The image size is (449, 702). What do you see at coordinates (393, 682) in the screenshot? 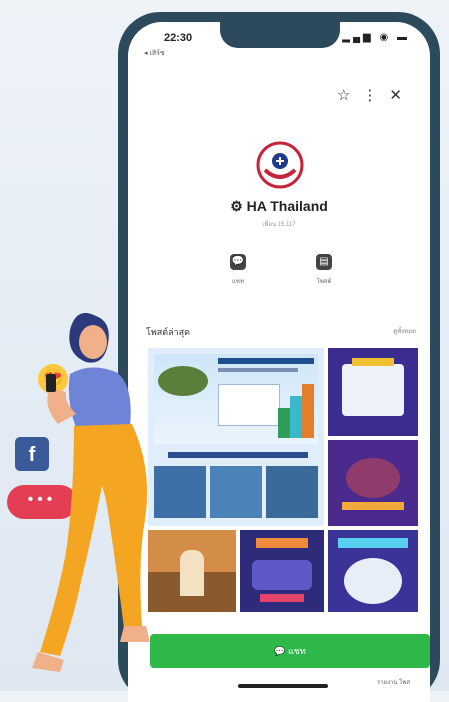
I see `report-link: รายงาน โพส` at bounding box center [393, 682].